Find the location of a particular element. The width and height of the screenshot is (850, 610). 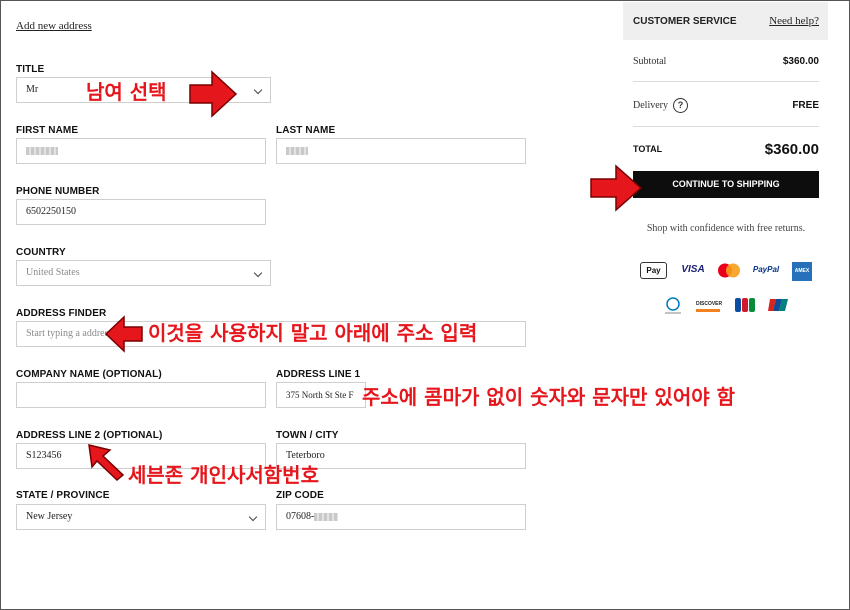

visa-text: VISA is located at coordinates (693, 269).